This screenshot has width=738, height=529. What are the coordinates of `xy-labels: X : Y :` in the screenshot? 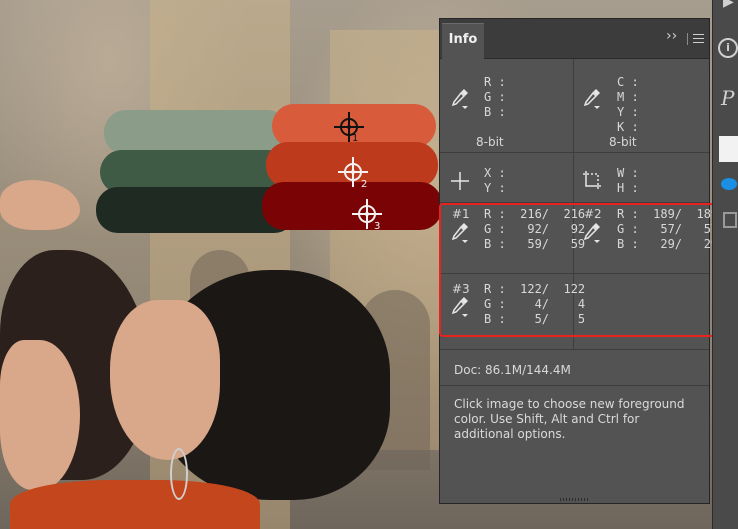 It's located at (495, 180).